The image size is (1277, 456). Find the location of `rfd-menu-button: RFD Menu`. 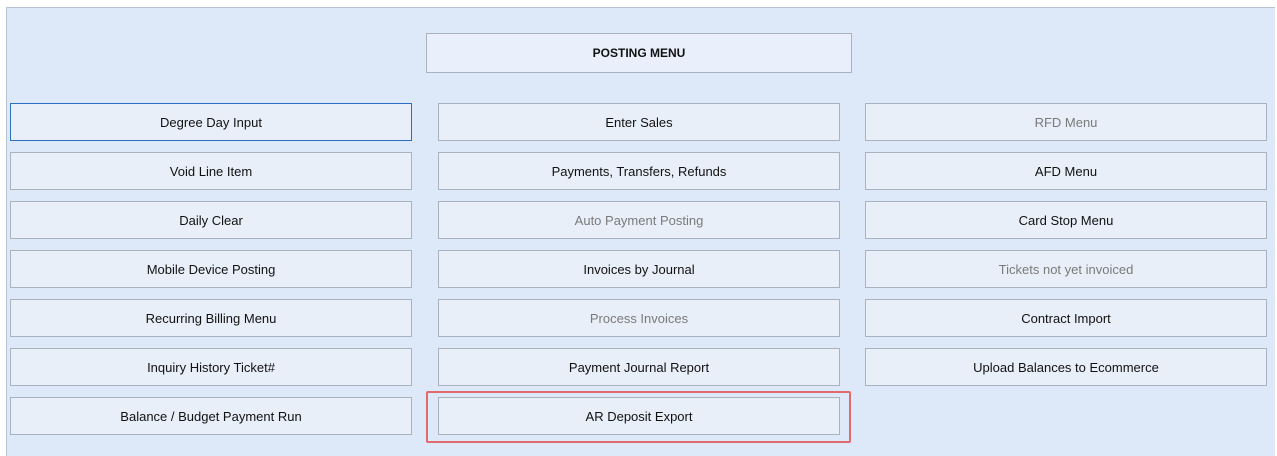

rfd-menu-button: RFD Menu is located at coordinates (1066, 122).